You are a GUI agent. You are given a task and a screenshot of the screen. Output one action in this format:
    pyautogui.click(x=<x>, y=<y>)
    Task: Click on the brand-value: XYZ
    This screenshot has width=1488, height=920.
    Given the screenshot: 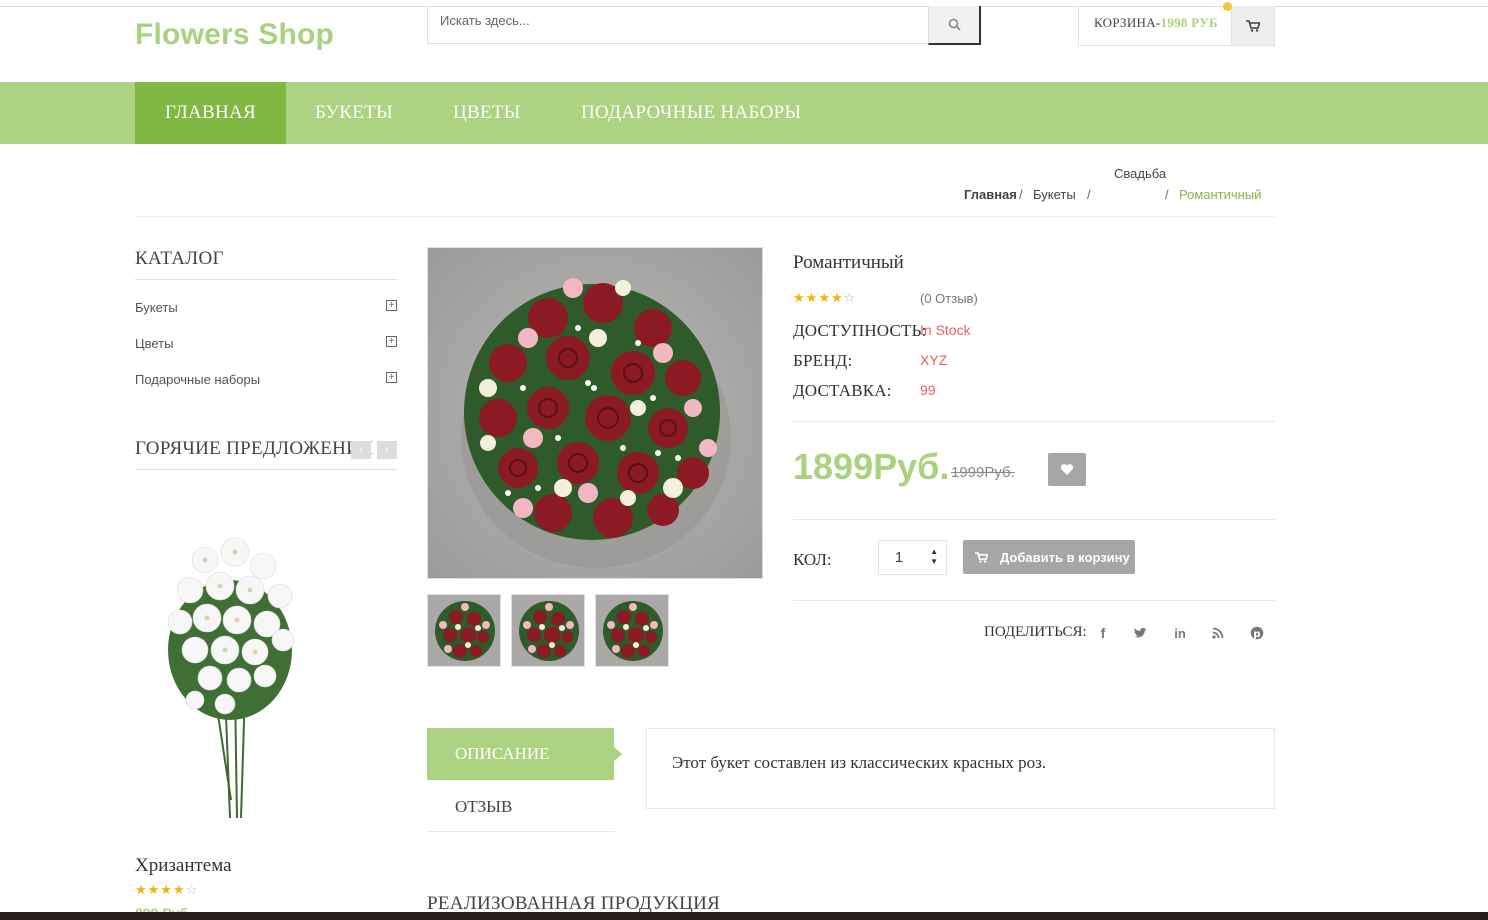 What is the action you would take?
    pyautogui.click(x=934, y=360)
    